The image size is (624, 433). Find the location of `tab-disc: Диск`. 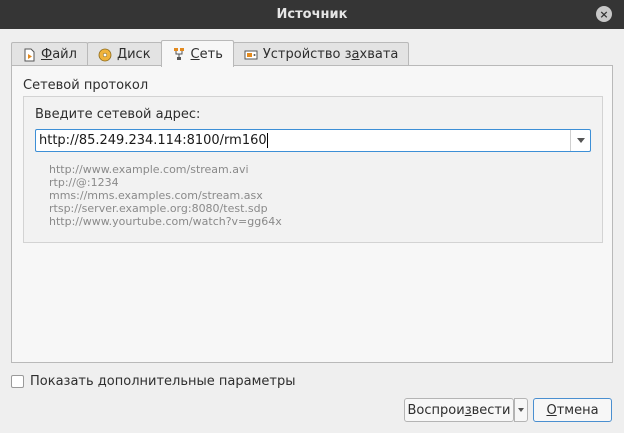

tab-disc: Диск is located at coordinates (124, 54).